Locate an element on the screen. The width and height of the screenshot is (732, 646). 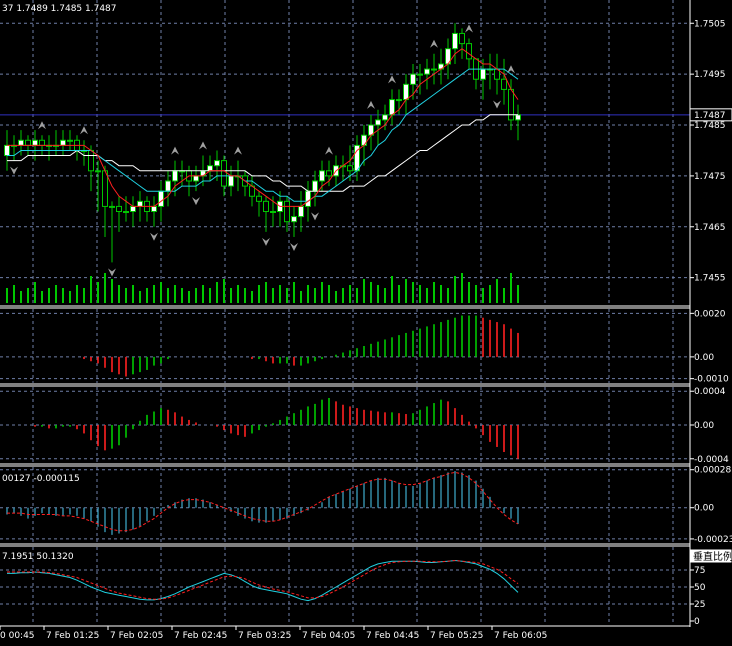
axis-tick-label: 25 is located at coordinates (699, 605).